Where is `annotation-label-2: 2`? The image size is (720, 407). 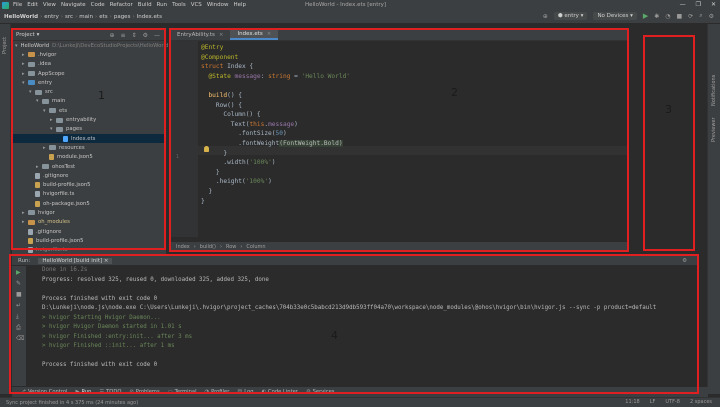 annotation-label-2: 2 is located at coordinates (454, 92).